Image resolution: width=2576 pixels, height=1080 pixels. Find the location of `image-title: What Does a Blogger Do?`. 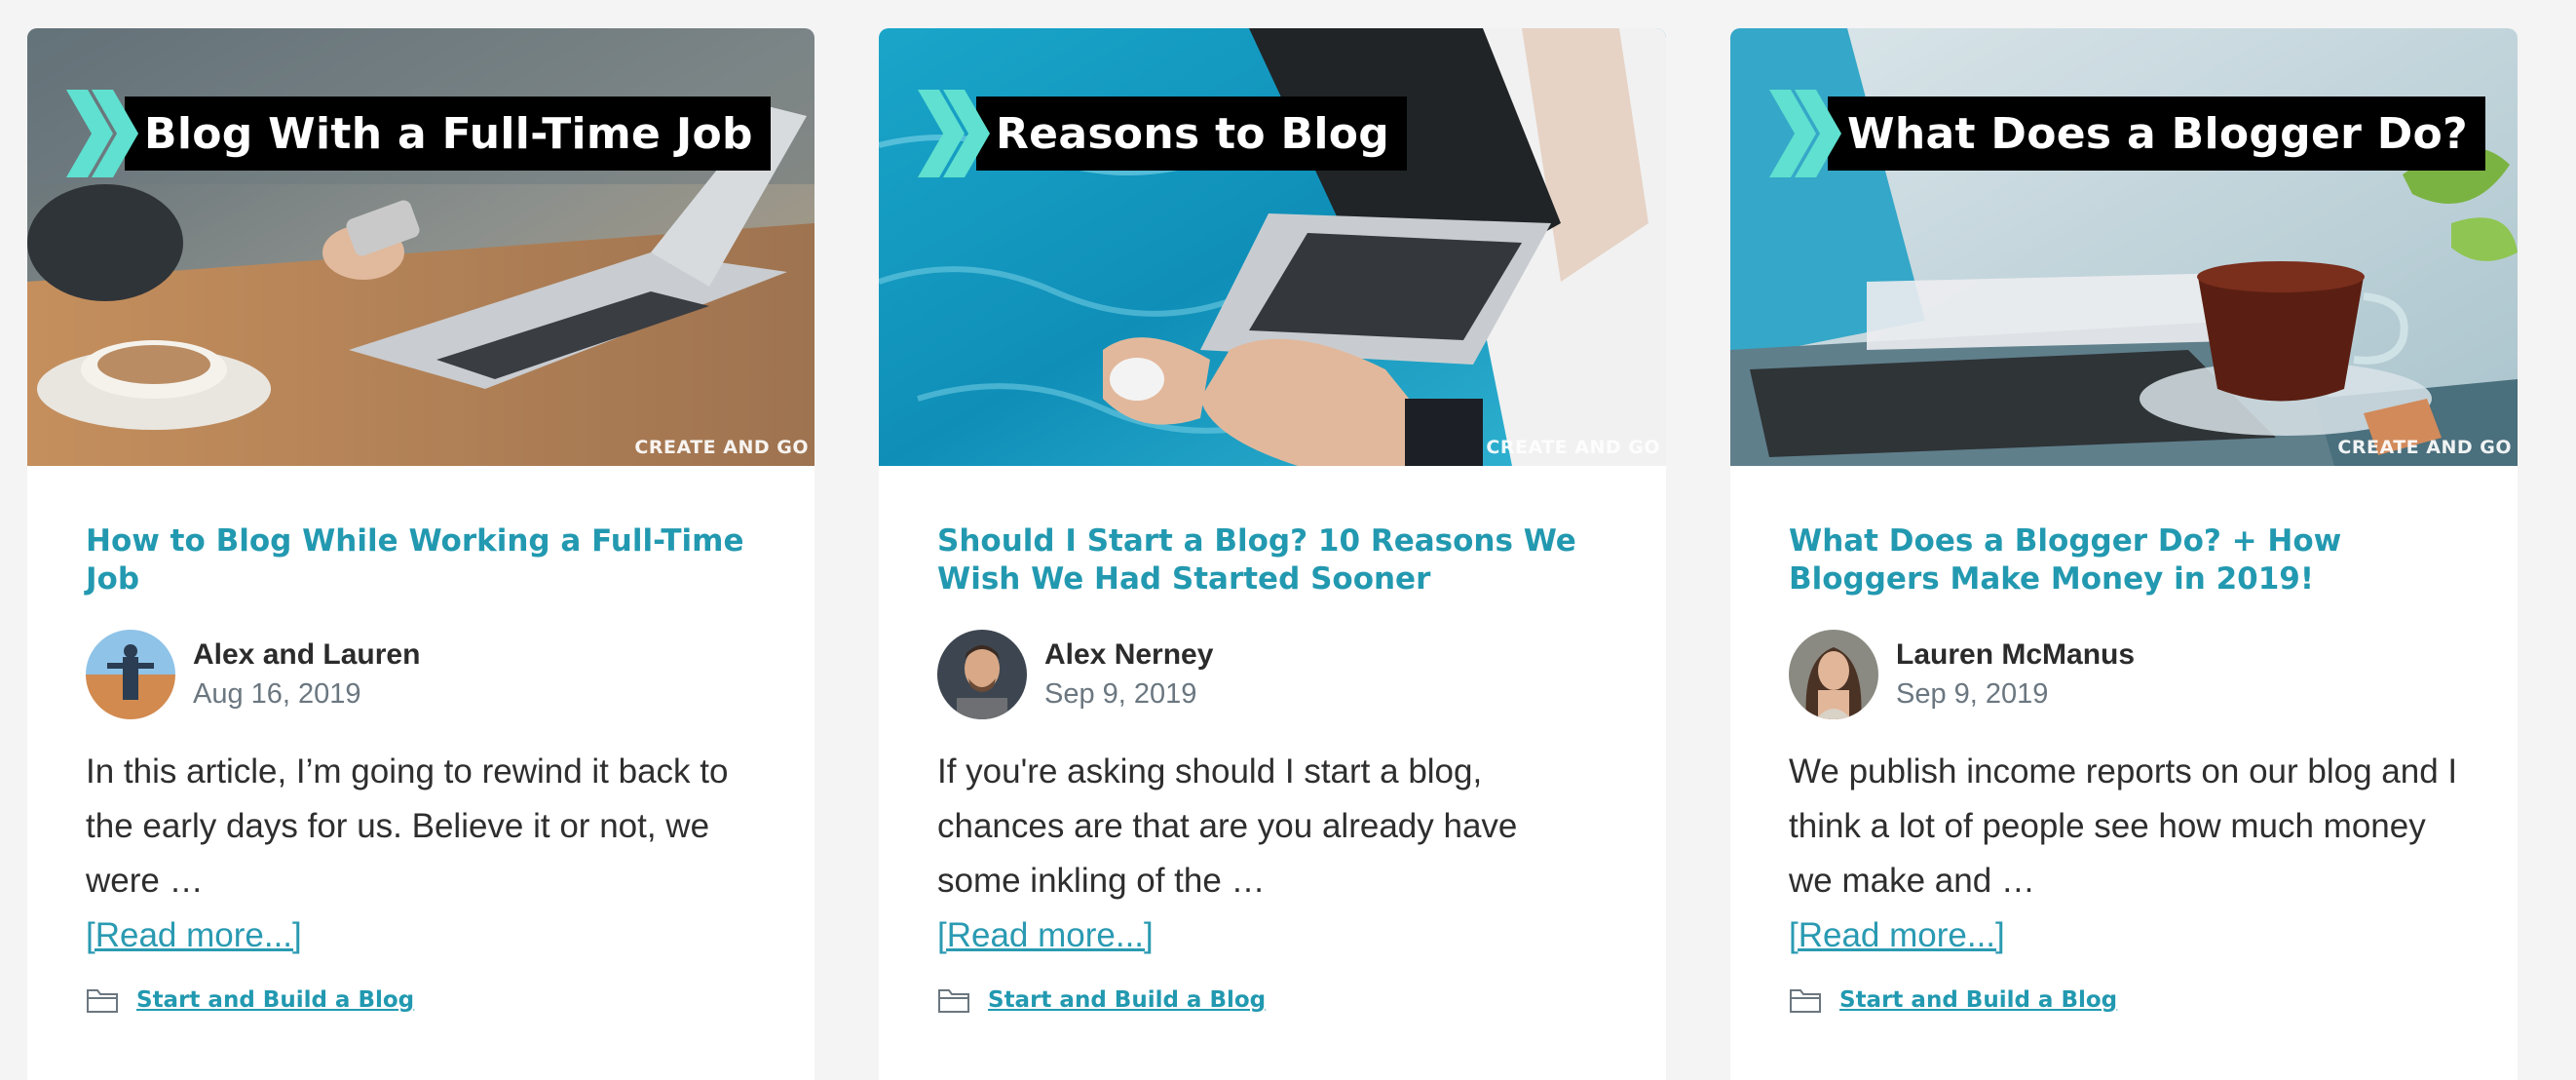

image-title: What Does a Blogger Do? is located at coordinates (2156, 133).